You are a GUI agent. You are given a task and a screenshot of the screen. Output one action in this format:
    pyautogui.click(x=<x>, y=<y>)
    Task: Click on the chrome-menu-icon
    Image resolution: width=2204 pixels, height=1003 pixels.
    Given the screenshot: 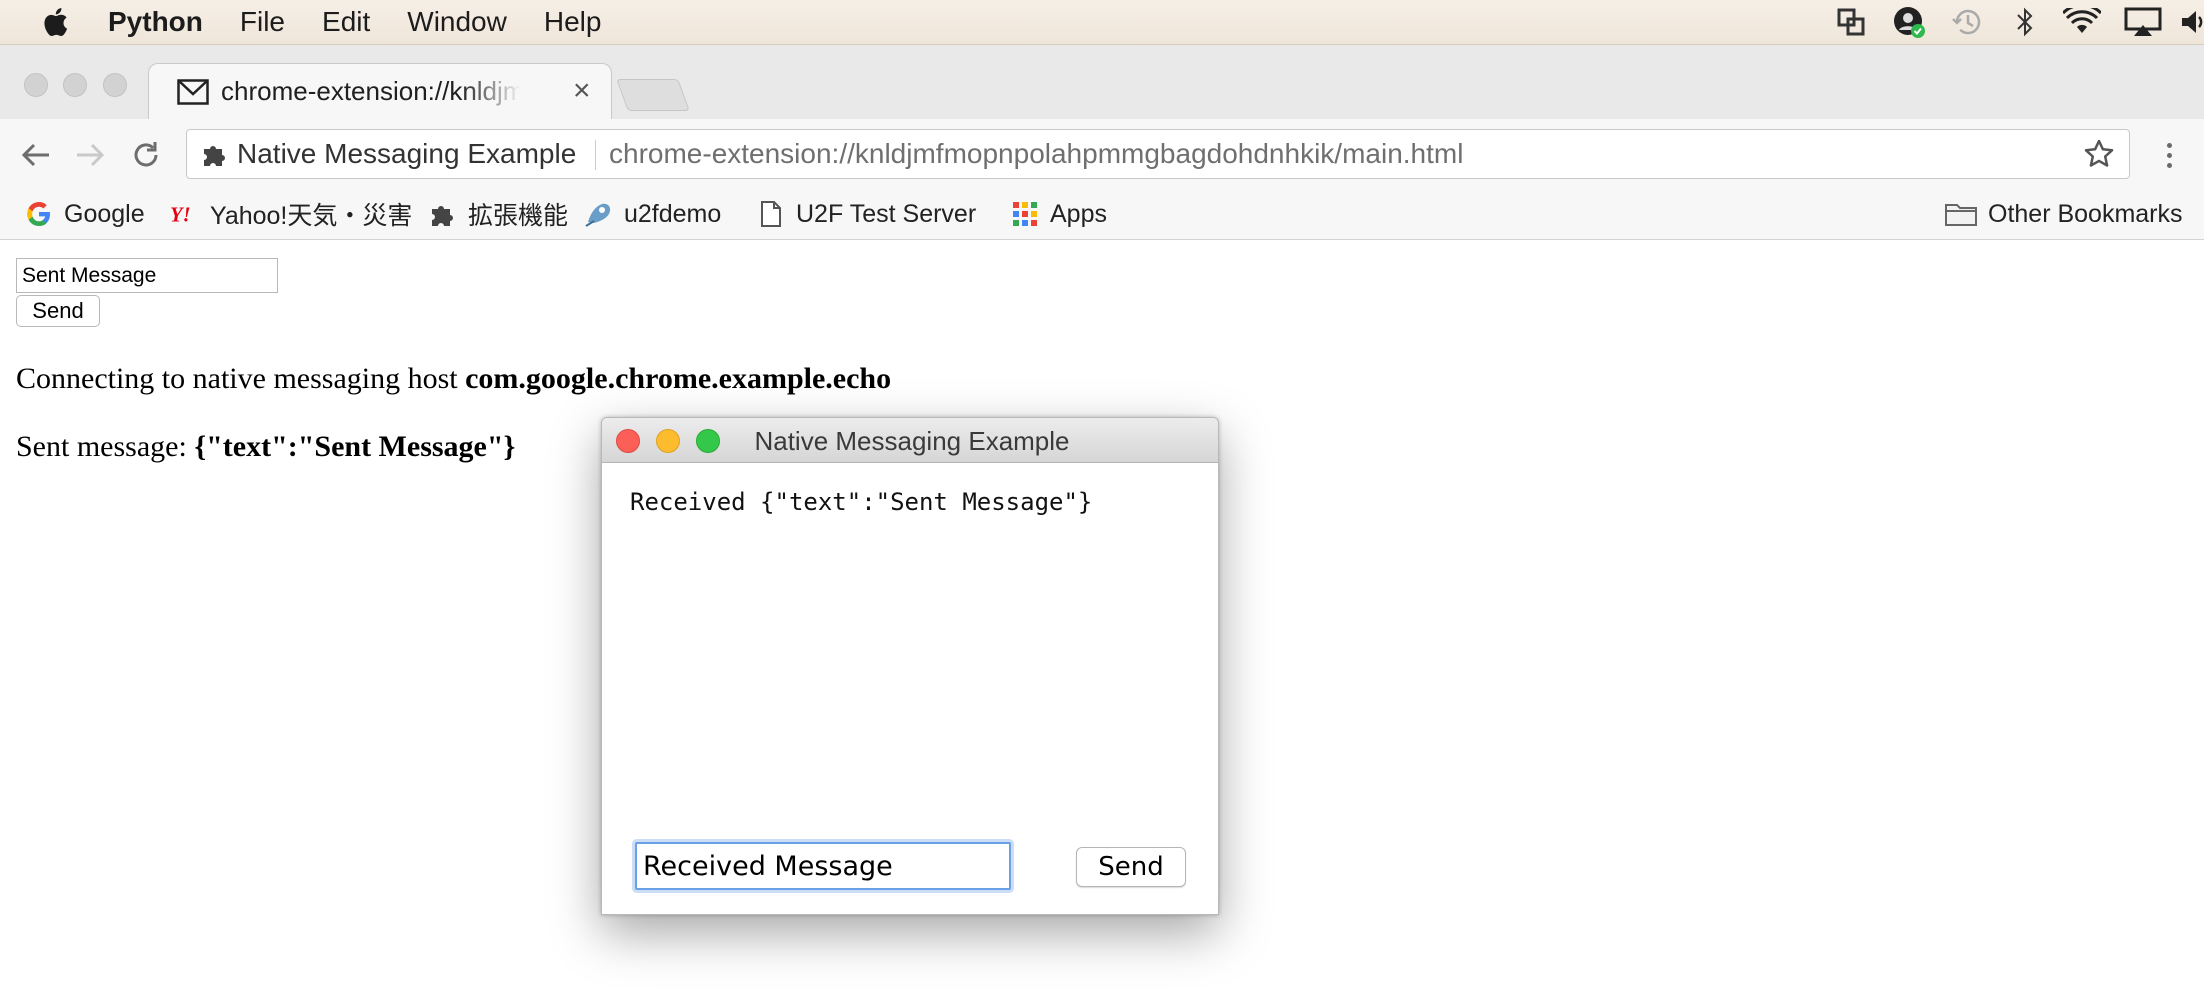 What is the action you would take?
    pyautogui.click(x=2169, y=155)
    